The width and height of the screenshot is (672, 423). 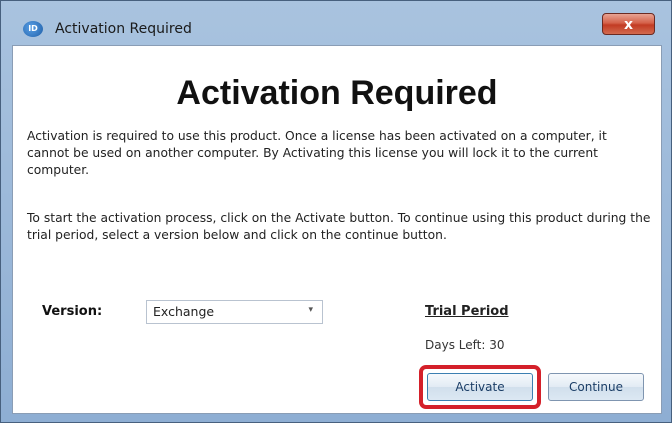 I want to click on days-left-value: 30, so click(x=497, y=345).